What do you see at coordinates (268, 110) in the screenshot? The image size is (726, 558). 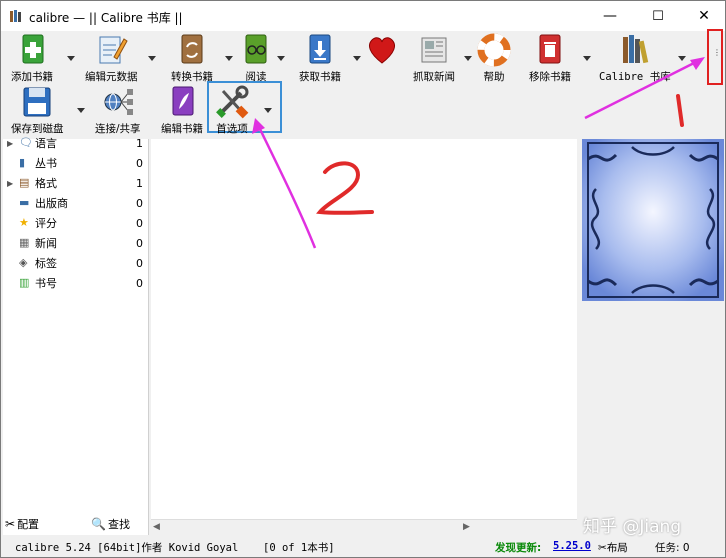 I see `preferences-dropdown-arrow` at bounding box center [268, 110].